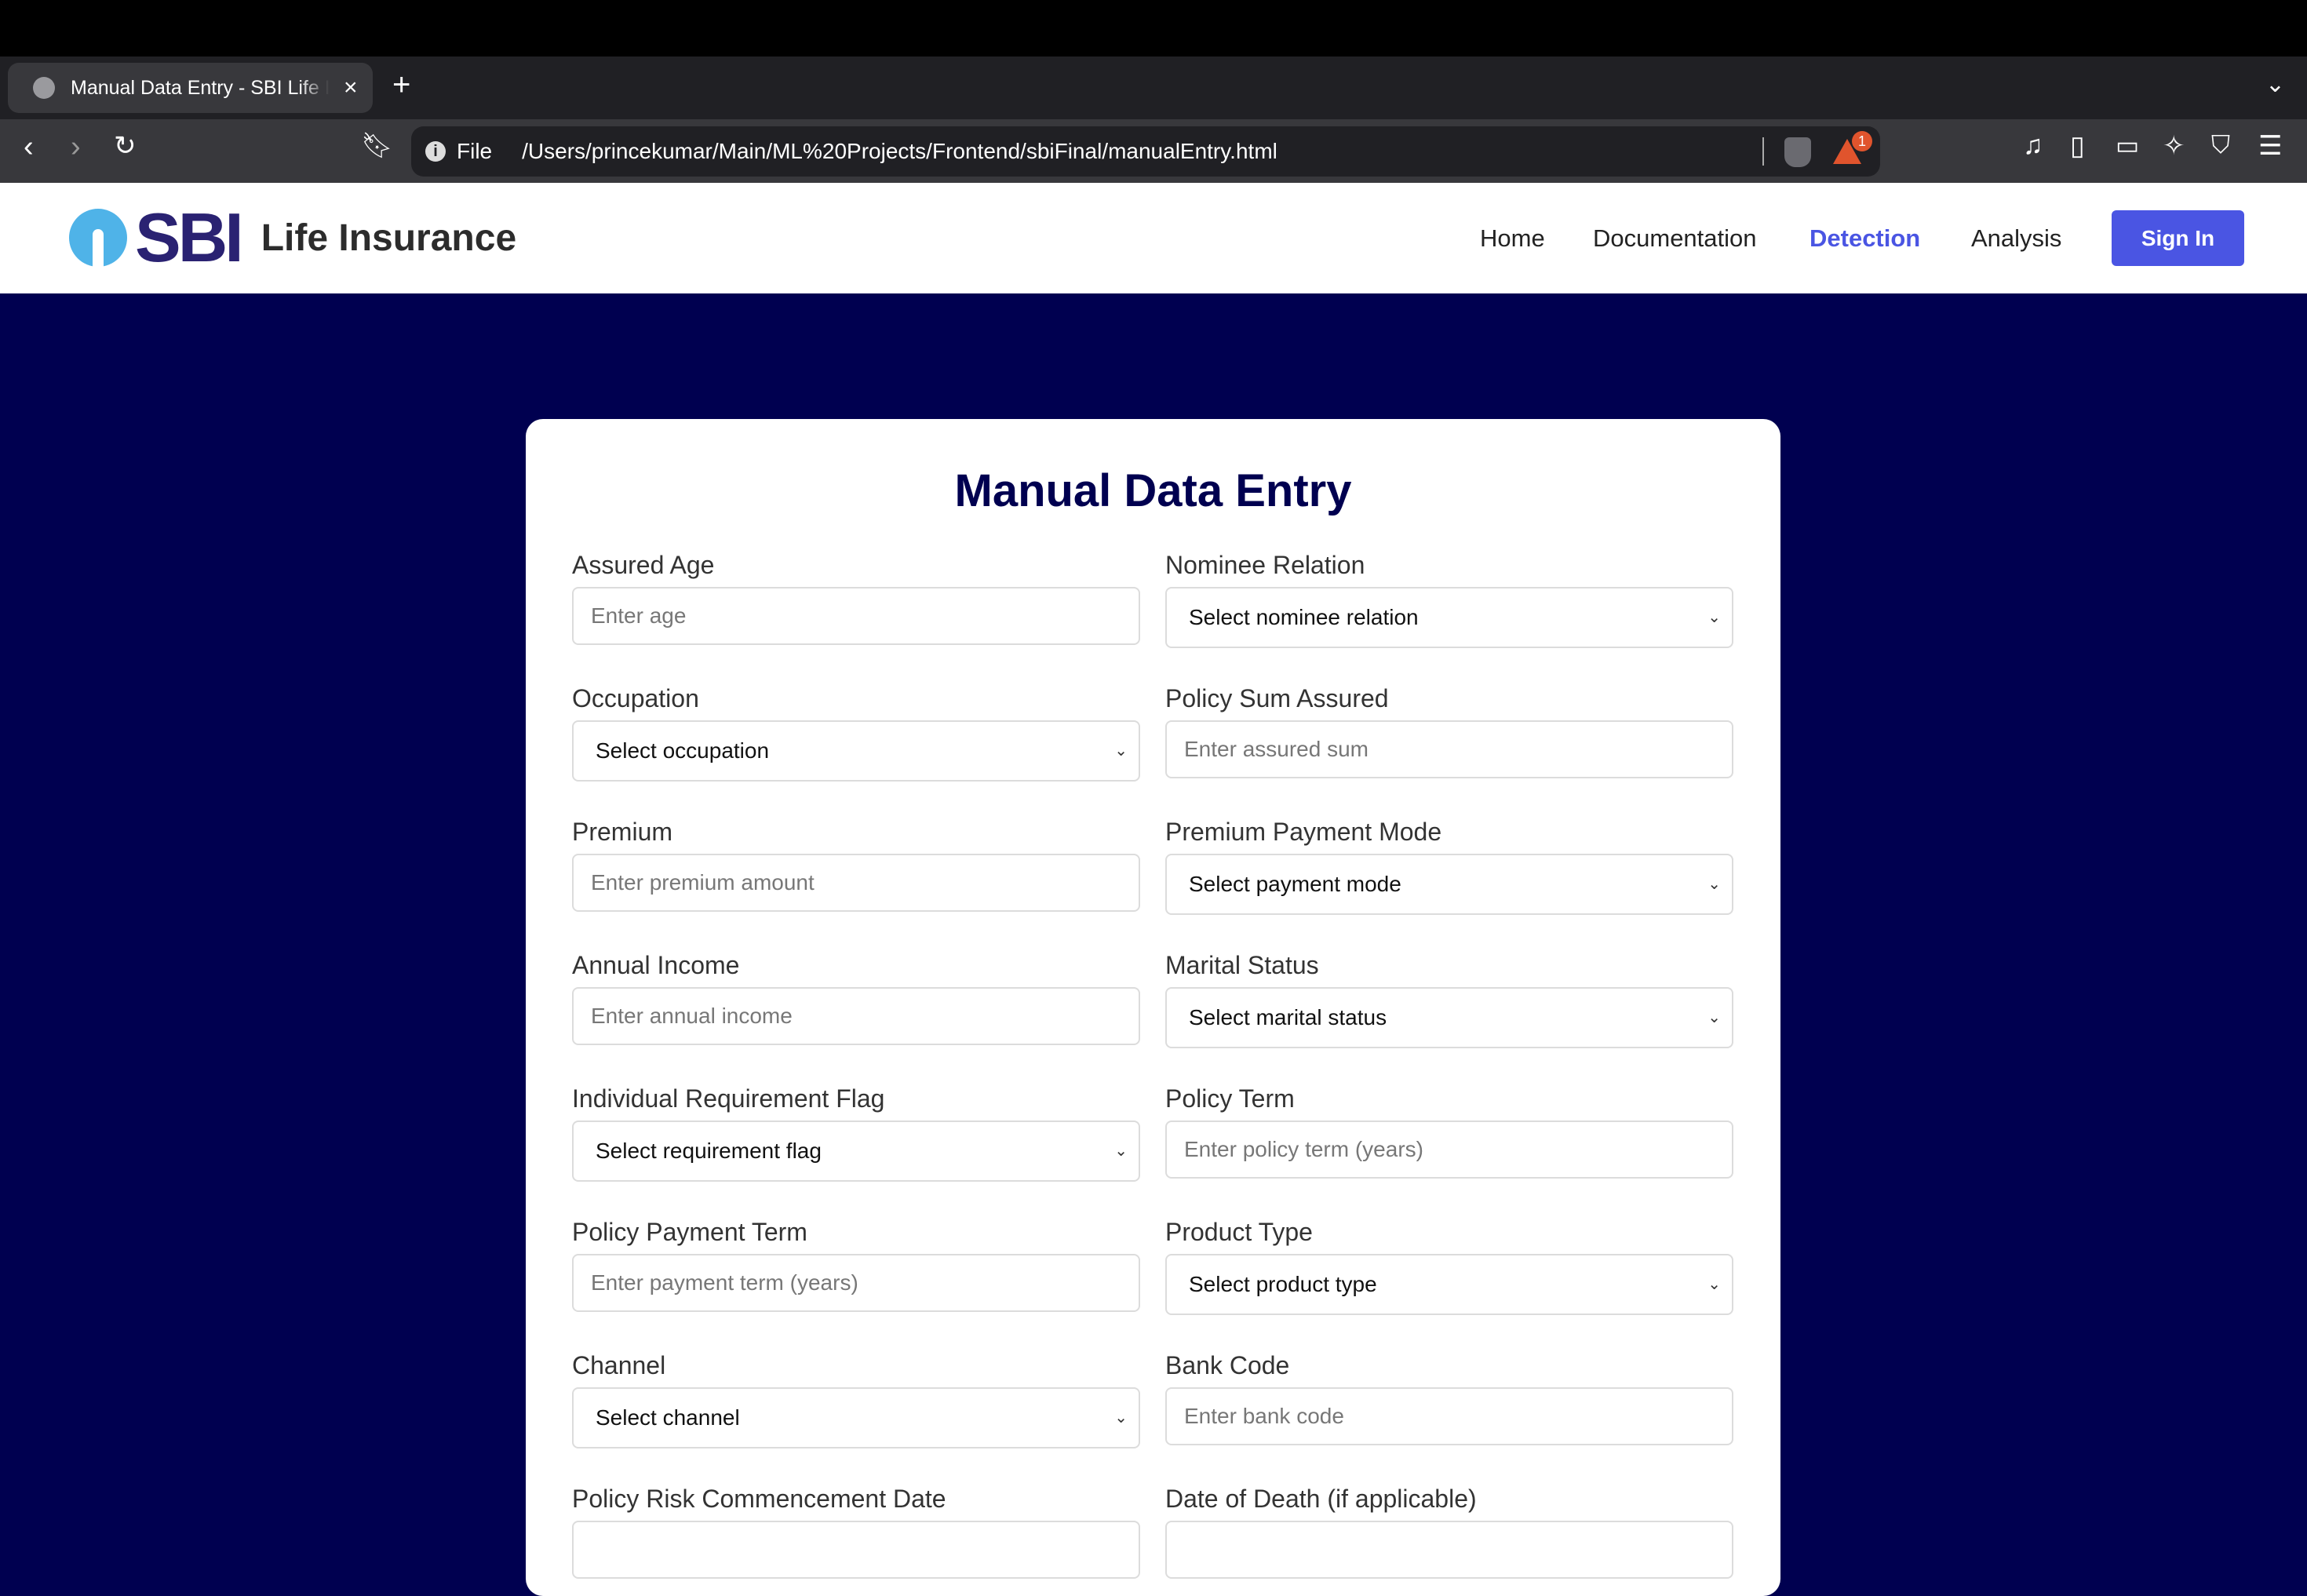 This screenshot has width=2307, height=1596. I want to click on nav-documentation: Documentation, so click(1675, 238).